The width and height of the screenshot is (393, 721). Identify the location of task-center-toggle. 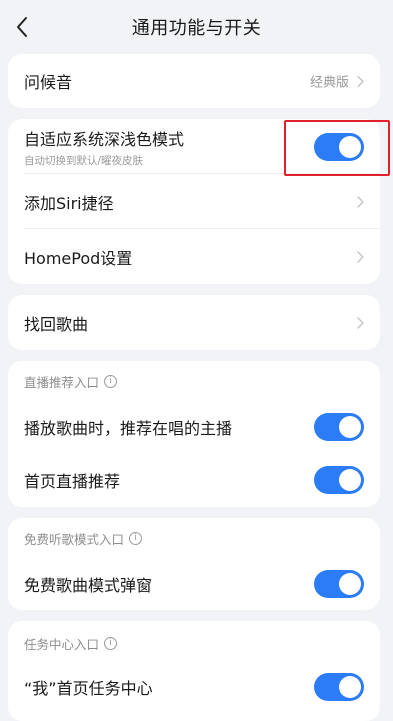
(339, 687).